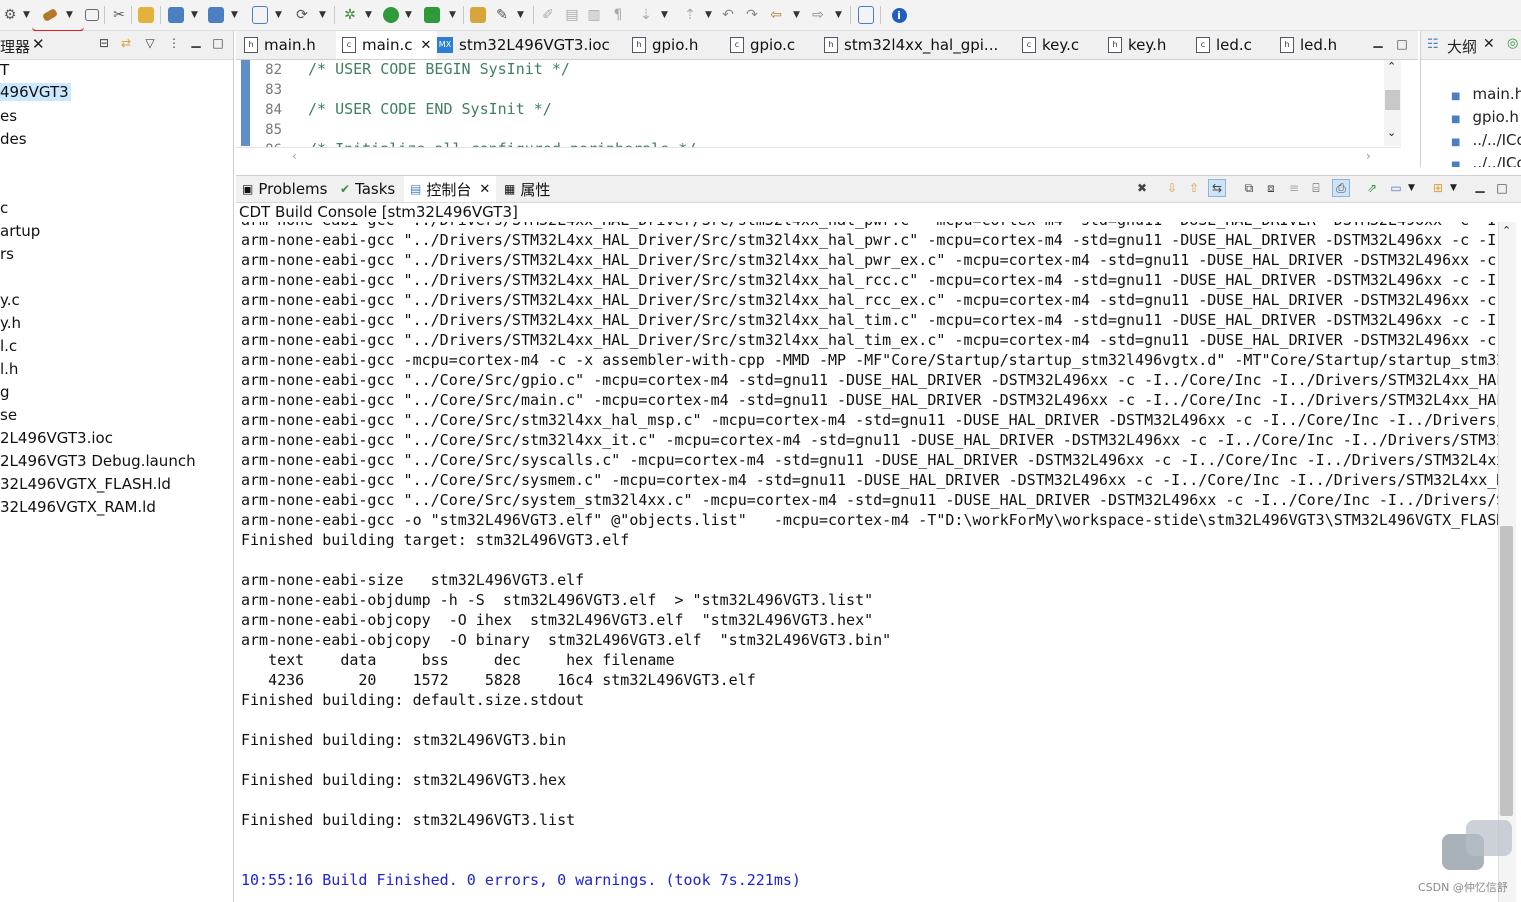 This screenshot has height=902, width=1521. Describe the element at coordinates (866, 15) in the screenshot. I see `perspective-icon` at that location.